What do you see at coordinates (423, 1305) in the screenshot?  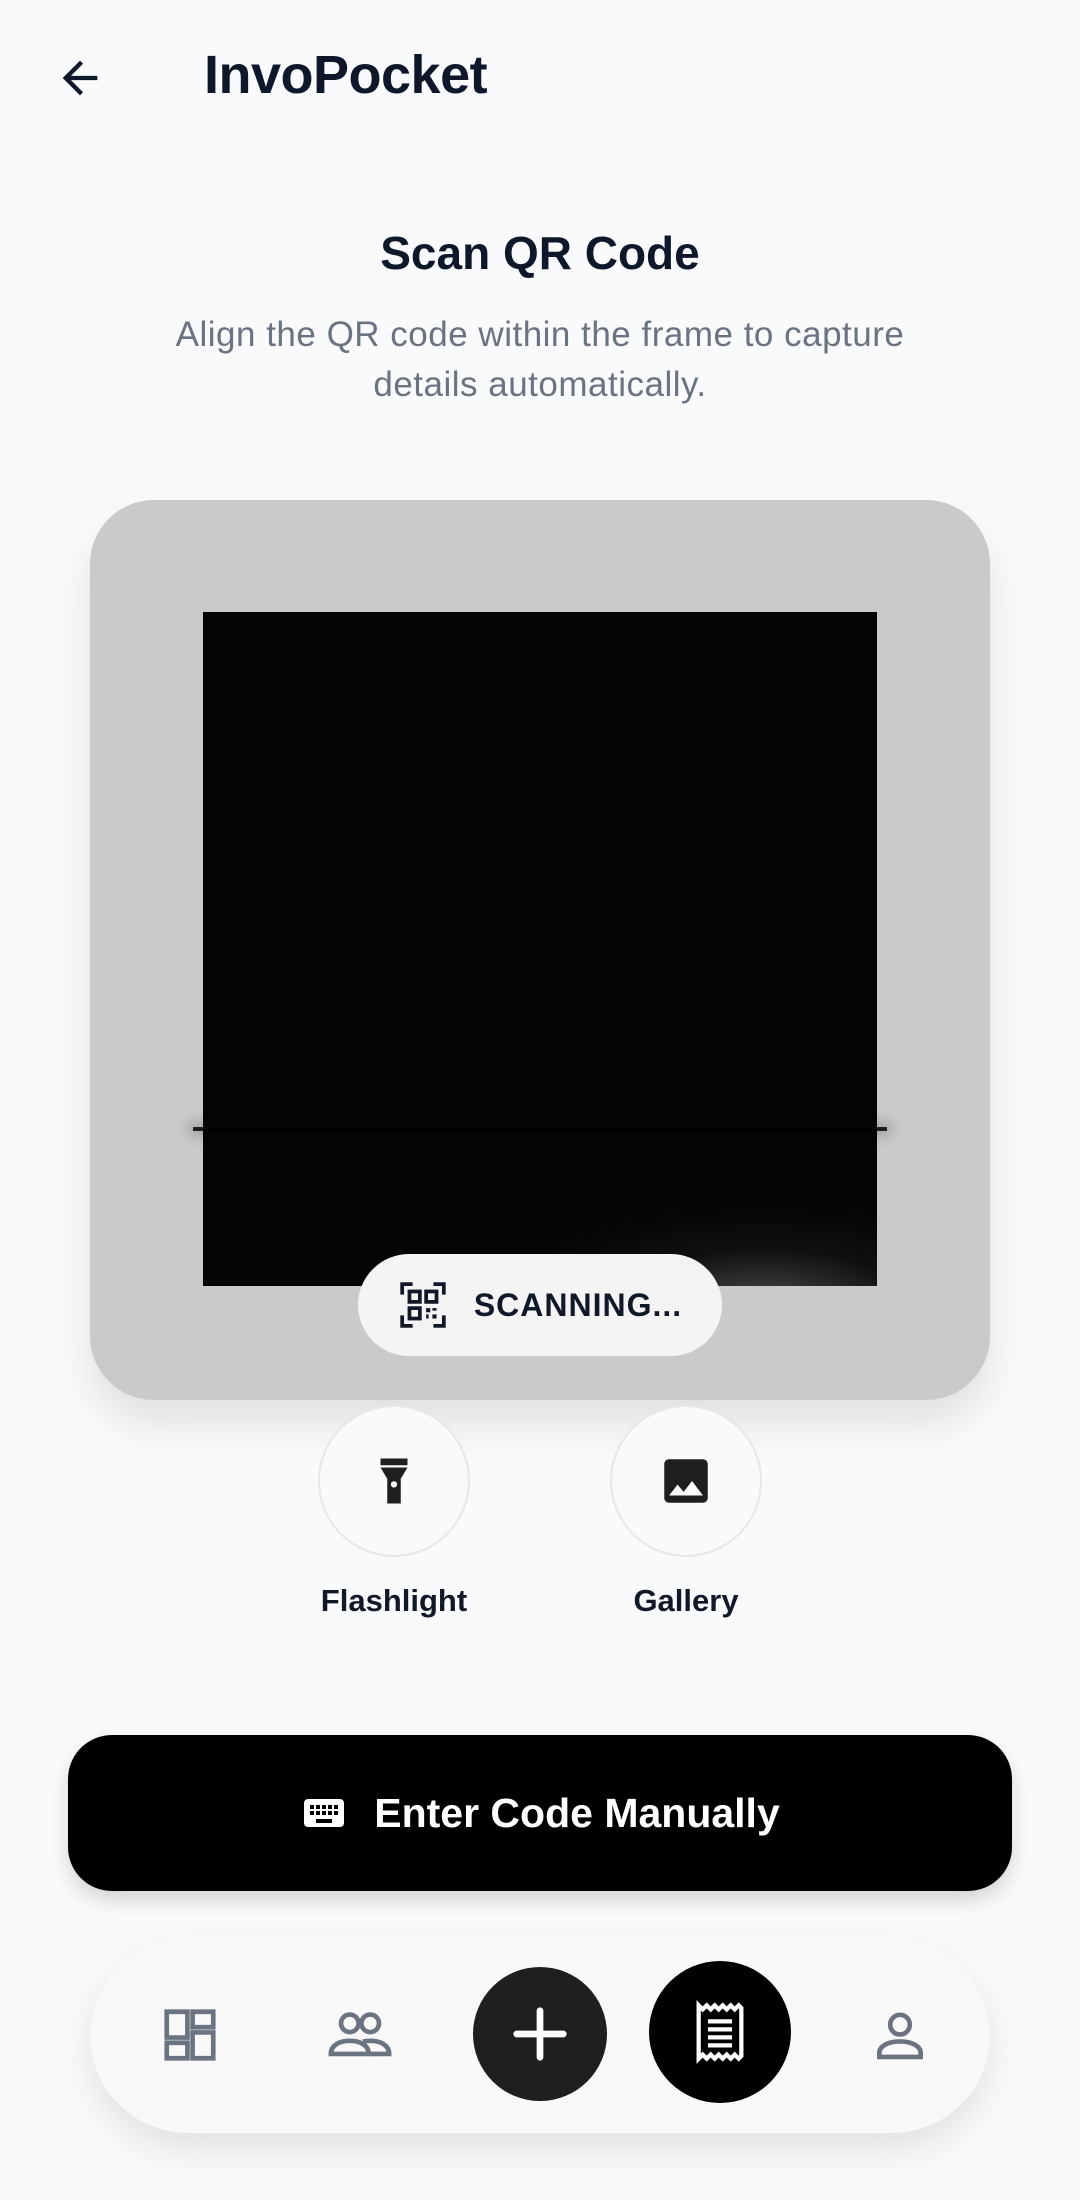 I see `qr-code-scan-icon` at bounding box center [423, 1305].